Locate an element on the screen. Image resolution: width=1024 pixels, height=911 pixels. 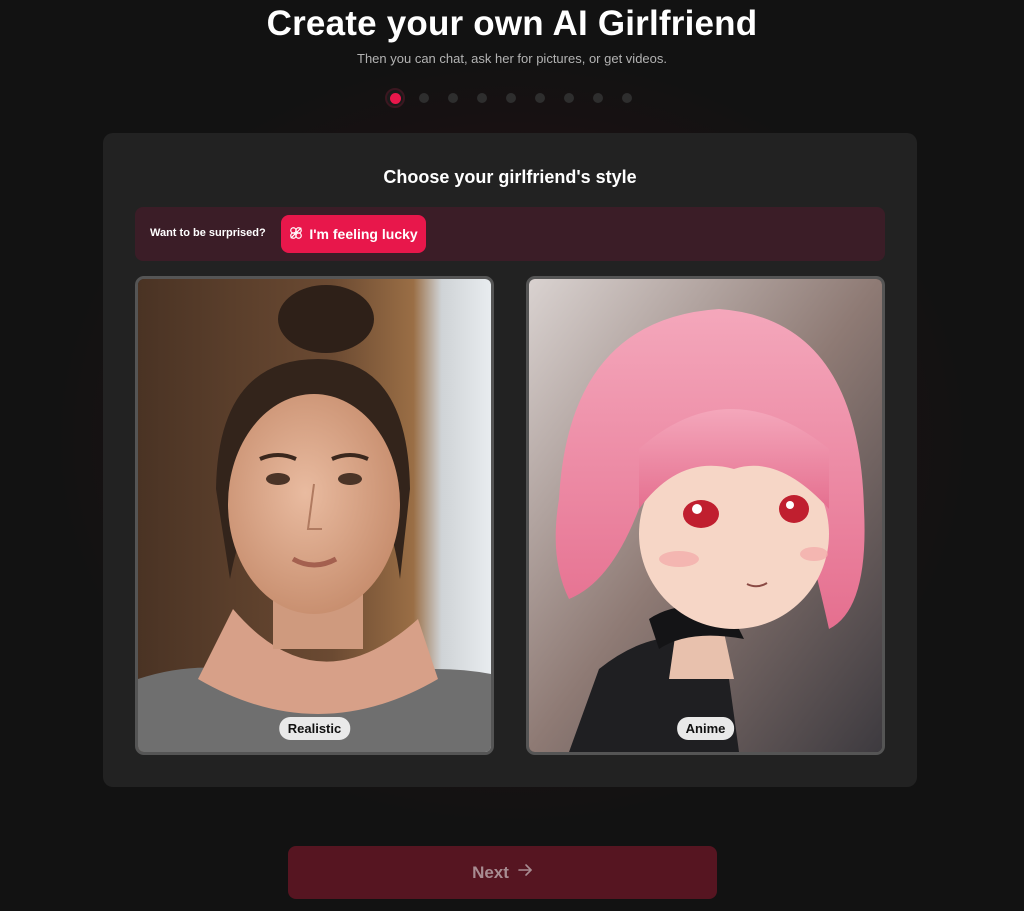
next-button: Next is located at coordinates (502, 872).